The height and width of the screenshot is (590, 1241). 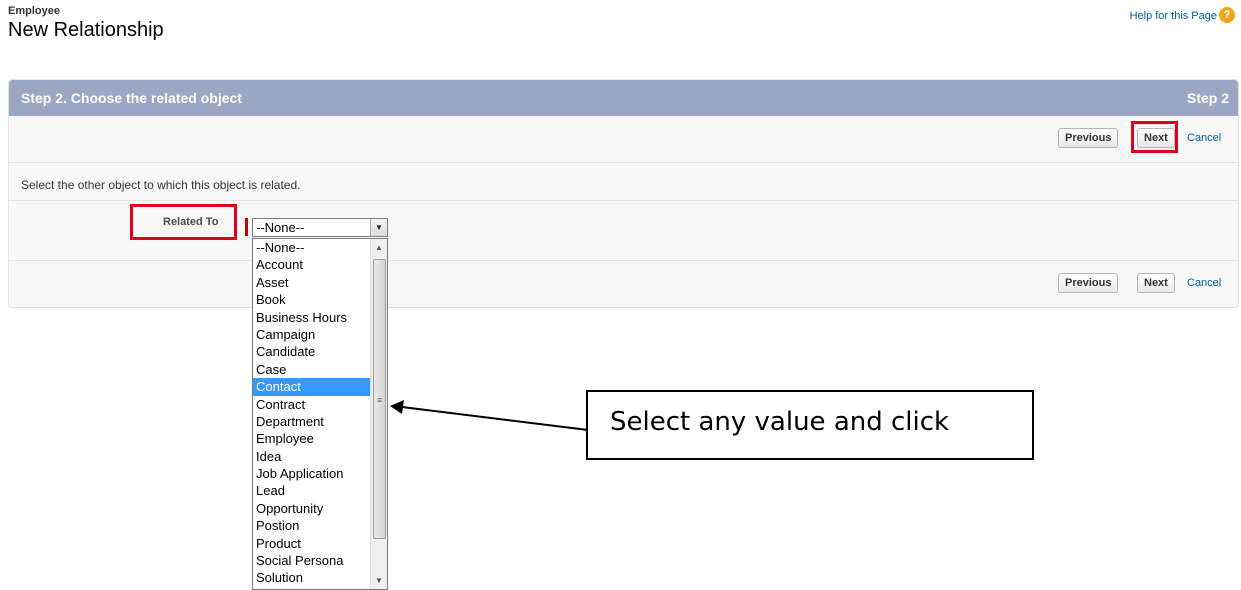 I want to click on dropdown-option: Asset, so click(x=311, y=282).